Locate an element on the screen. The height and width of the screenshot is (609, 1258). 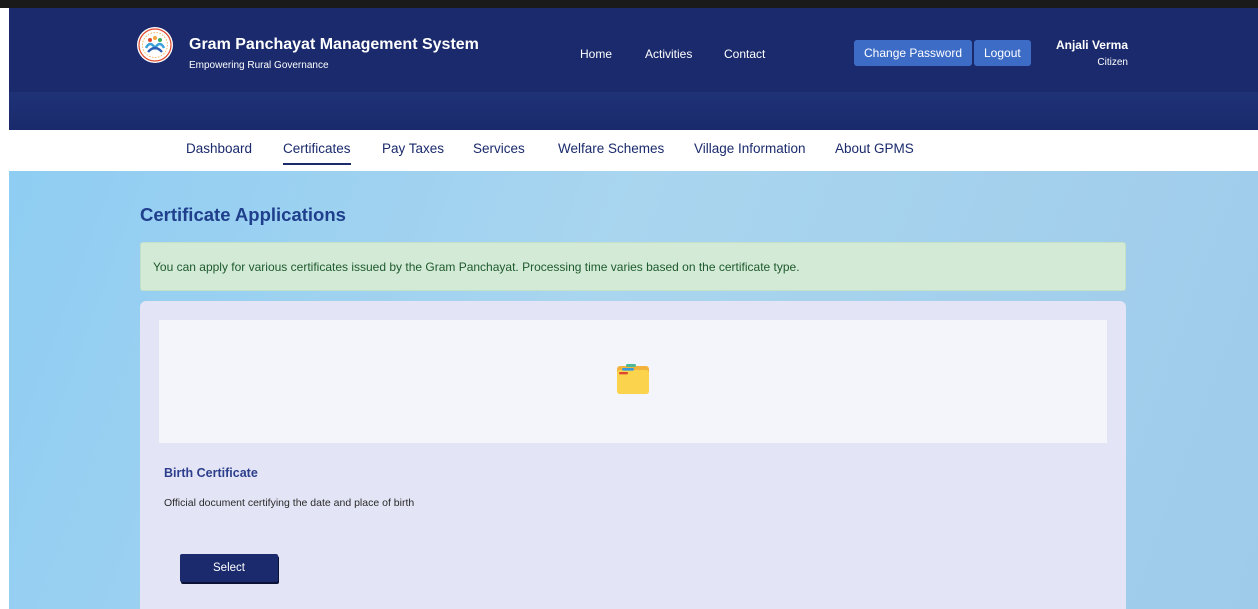
folder-icon-graphic is located at coordinates (633, 379).